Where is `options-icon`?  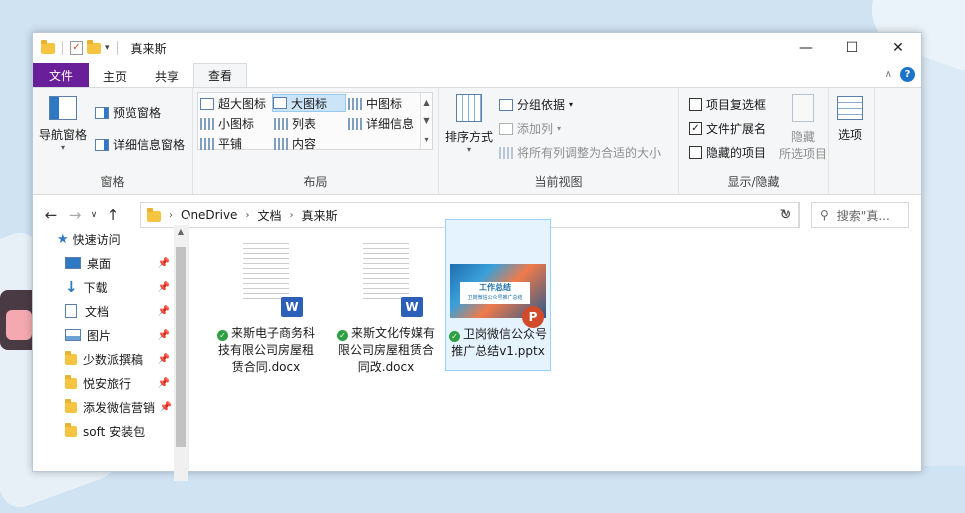
options-icon is located at coordinates (850, 108).